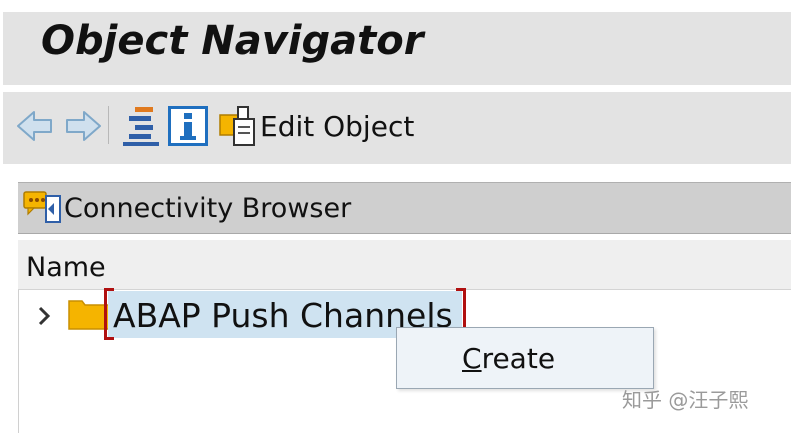  I want to click on connectivity-browser-icon, so click(42, 208).